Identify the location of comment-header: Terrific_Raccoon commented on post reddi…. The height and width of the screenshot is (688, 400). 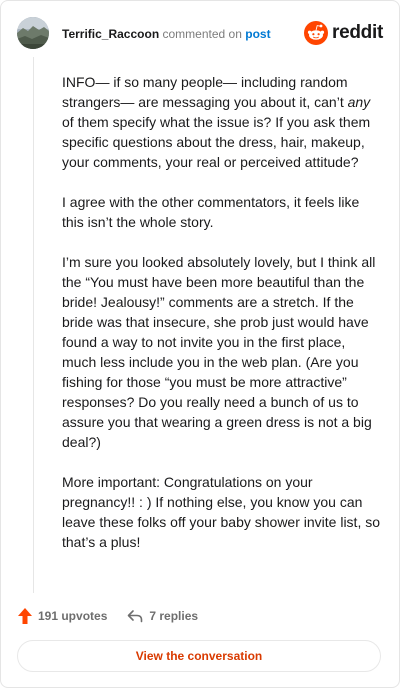
(200, 34).